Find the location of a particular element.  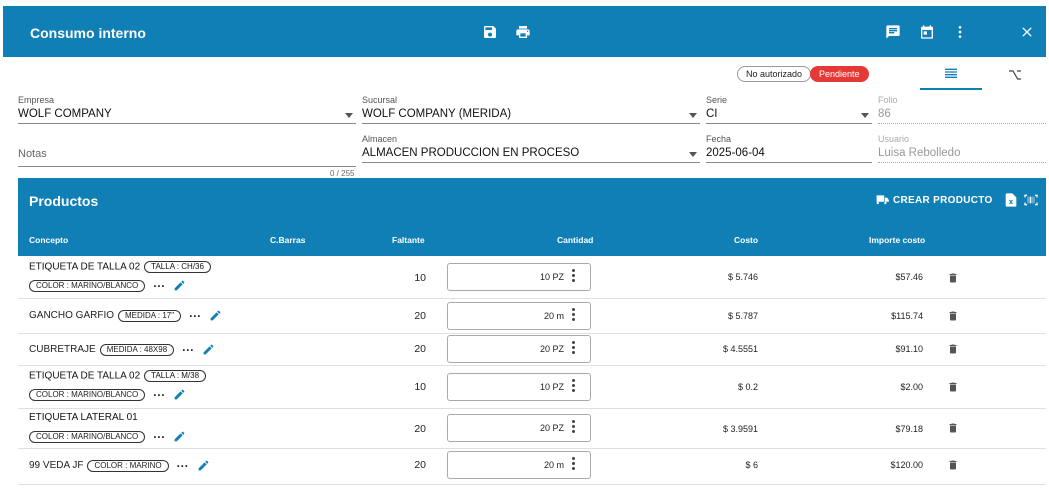

variant-chip: TALLA : M/38 is located at coordinates (175, 376).